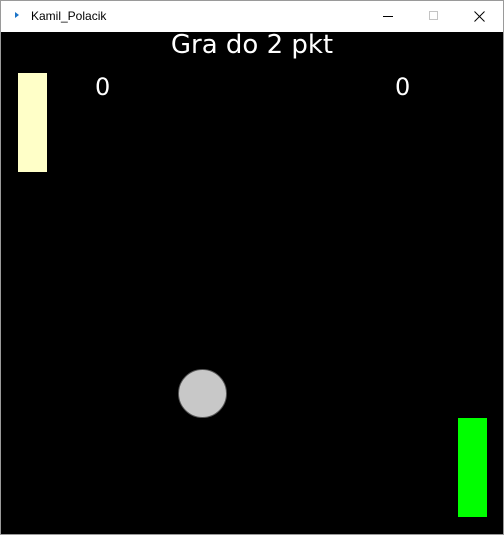 This screenshot has height=535, width=504. I want to click on window-title: Kamil_Polacik, so click(69, 16).